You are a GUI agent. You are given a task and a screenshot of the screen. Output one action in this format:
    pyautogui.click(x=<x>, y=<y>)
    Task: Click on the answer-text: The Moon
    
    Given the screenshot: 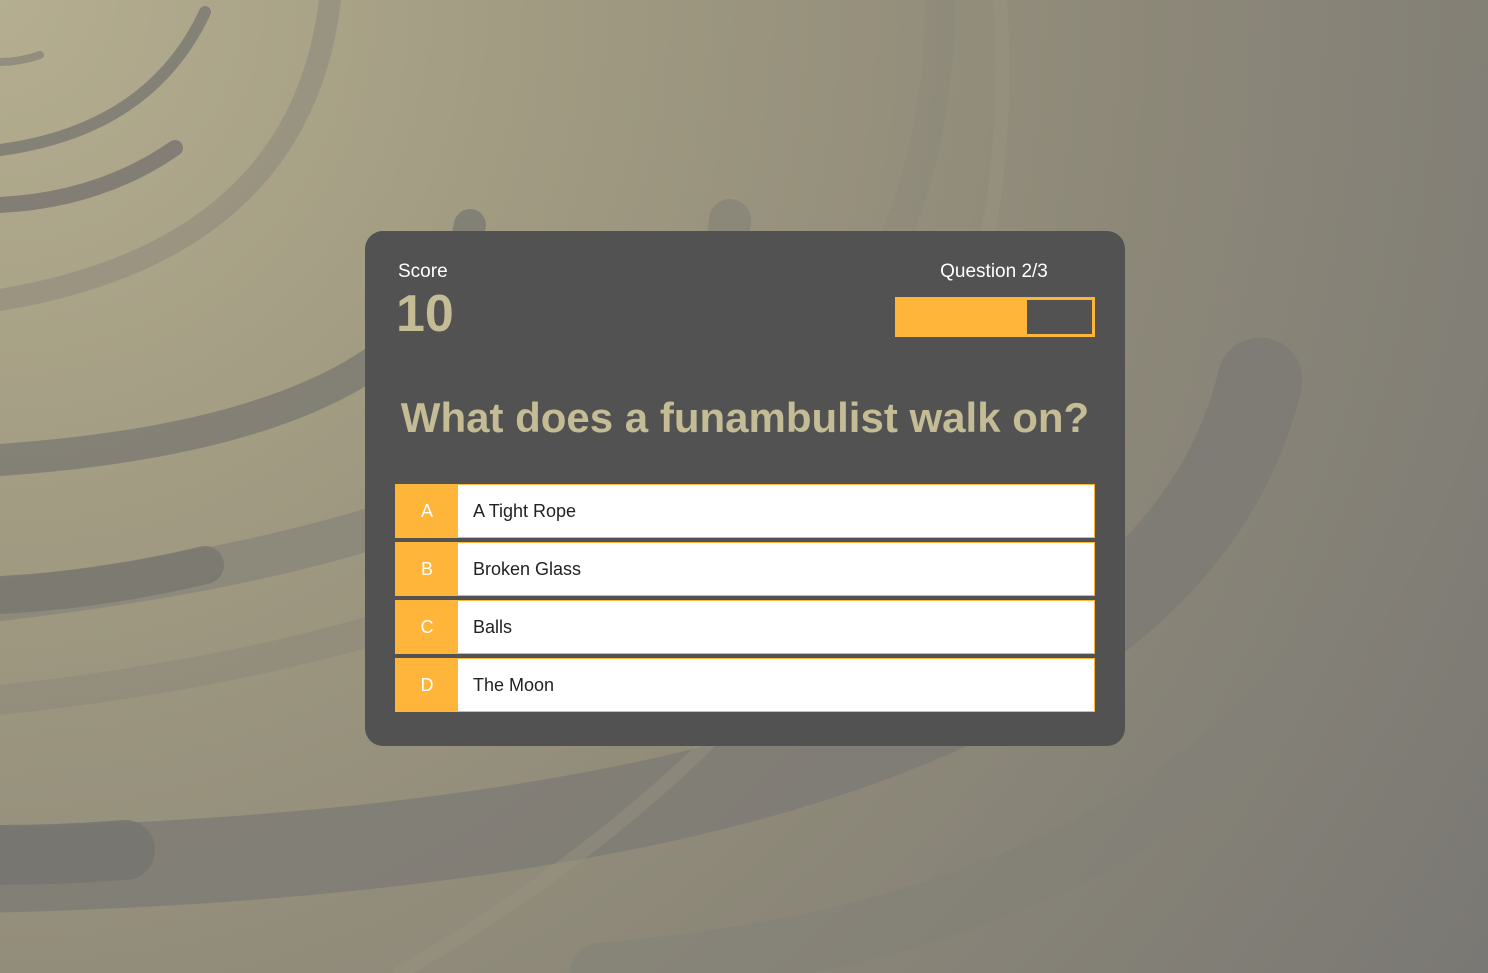 What is the action you would take?
    pyautogui.click(x=514, y=684)
    